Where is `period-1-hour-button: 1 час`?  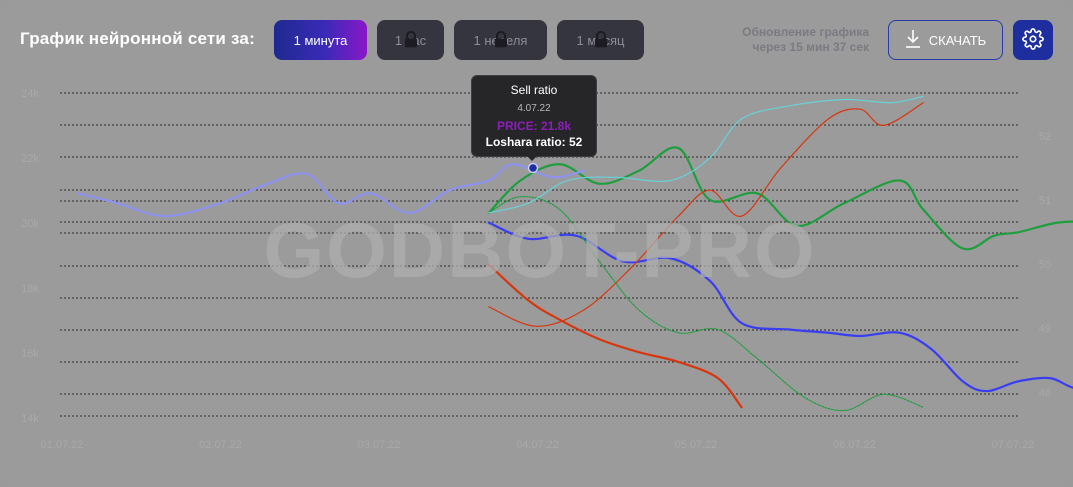 period-1-hour-button: 1 час is located at coordinates (410, 40).